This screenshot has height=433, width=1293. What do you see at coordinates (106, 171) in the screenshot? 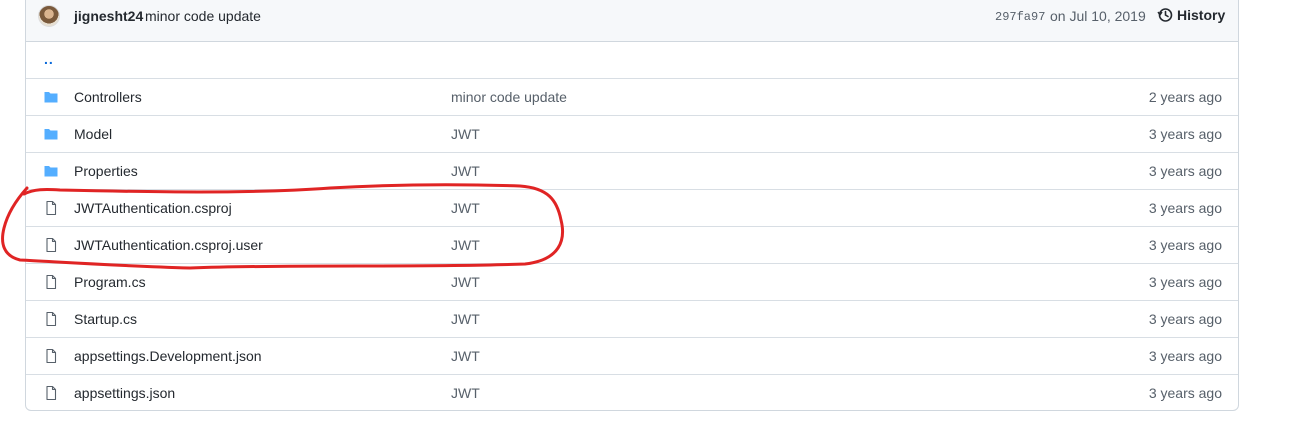
I see `folder-name-link: Properties` at bounding box center [106, 171].